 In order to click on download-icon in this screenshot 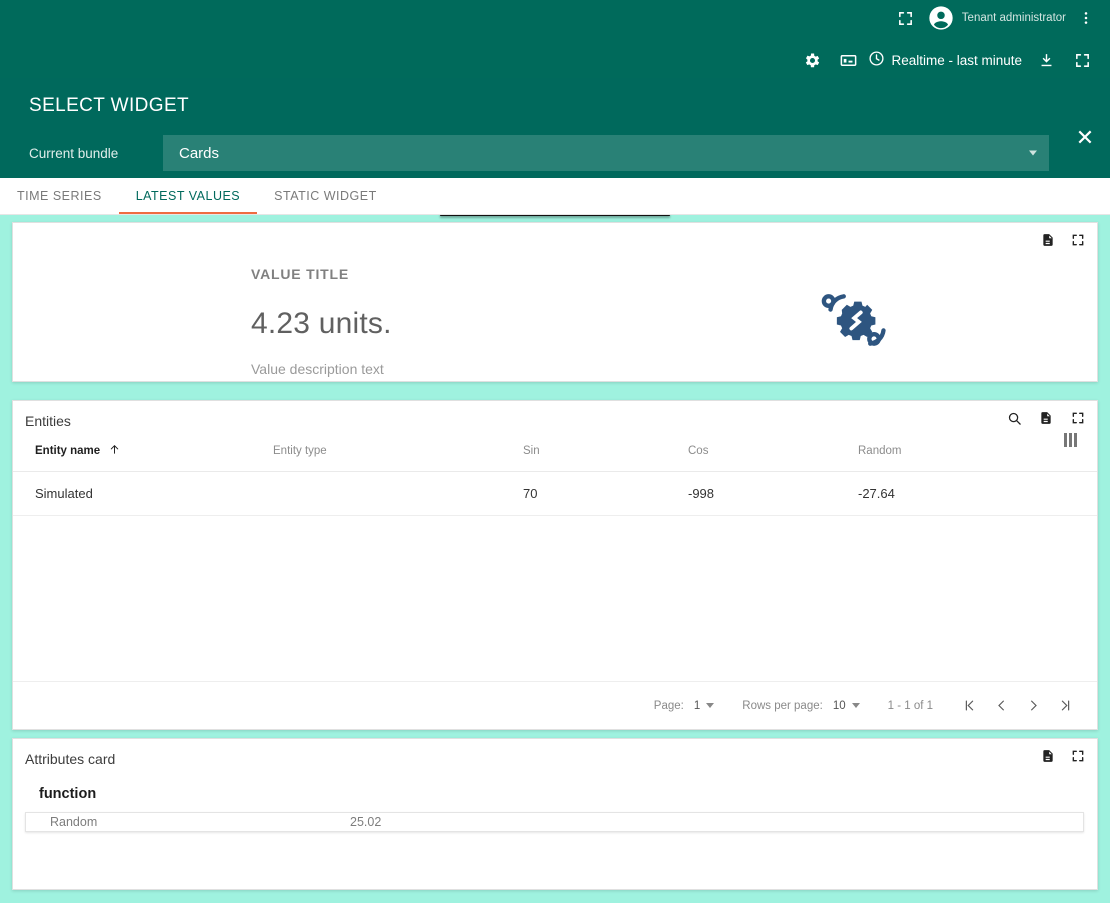, I will do `click(1046, 60)`.